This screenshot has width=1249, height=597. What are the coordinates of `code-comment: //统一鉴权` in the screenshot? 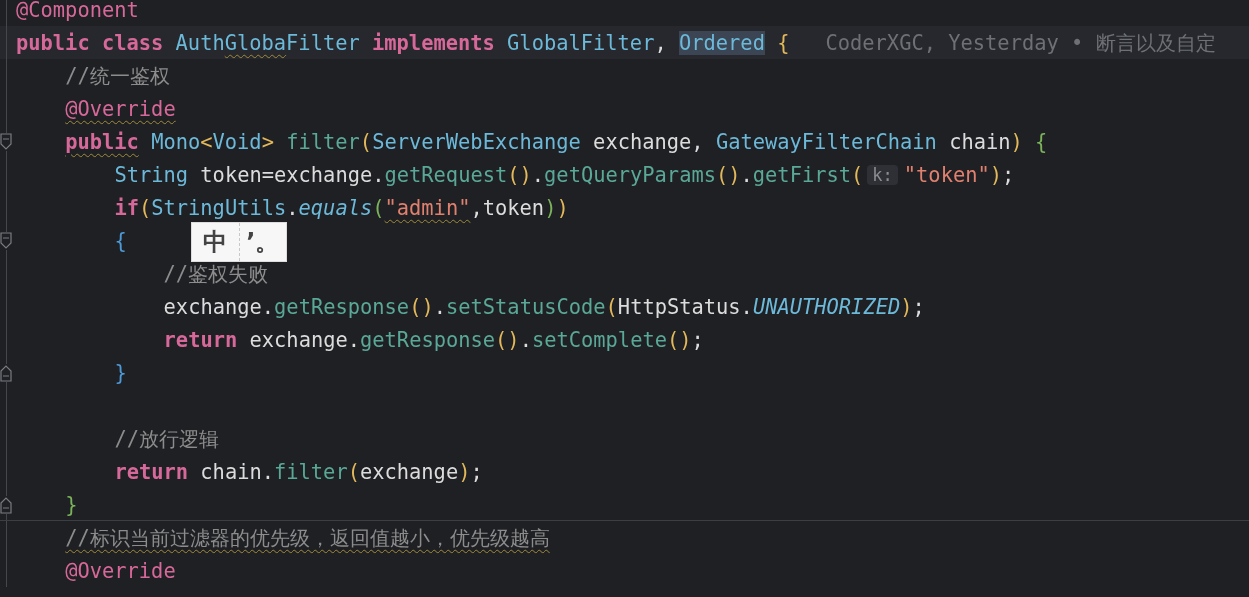 It's located at (117, 76).